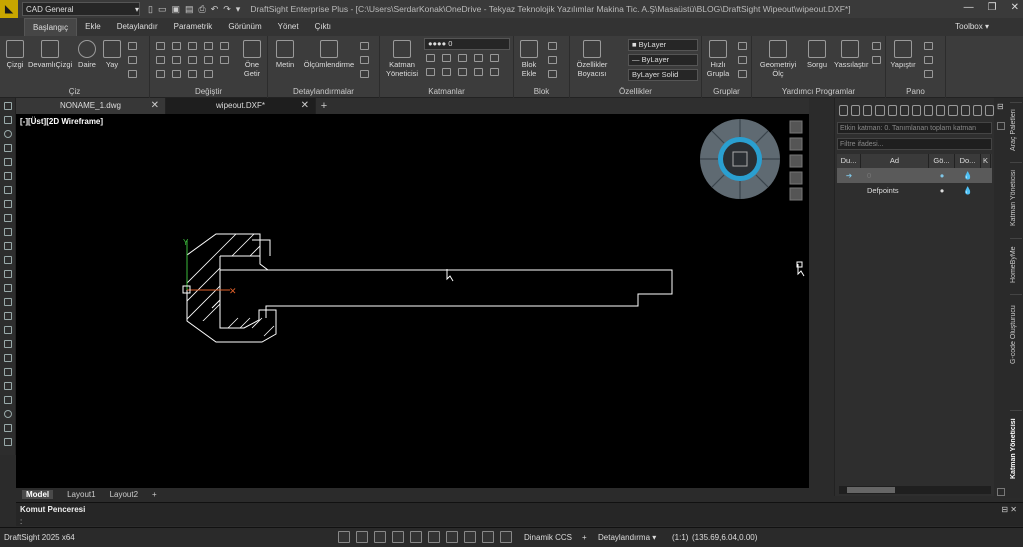 Image resolution: width=1023 pixels, height=547 pixels. What do you see at coordinates (362, 537) in the screenshot?
I see `grid-snap-icon` at bounding box center [362, 537].